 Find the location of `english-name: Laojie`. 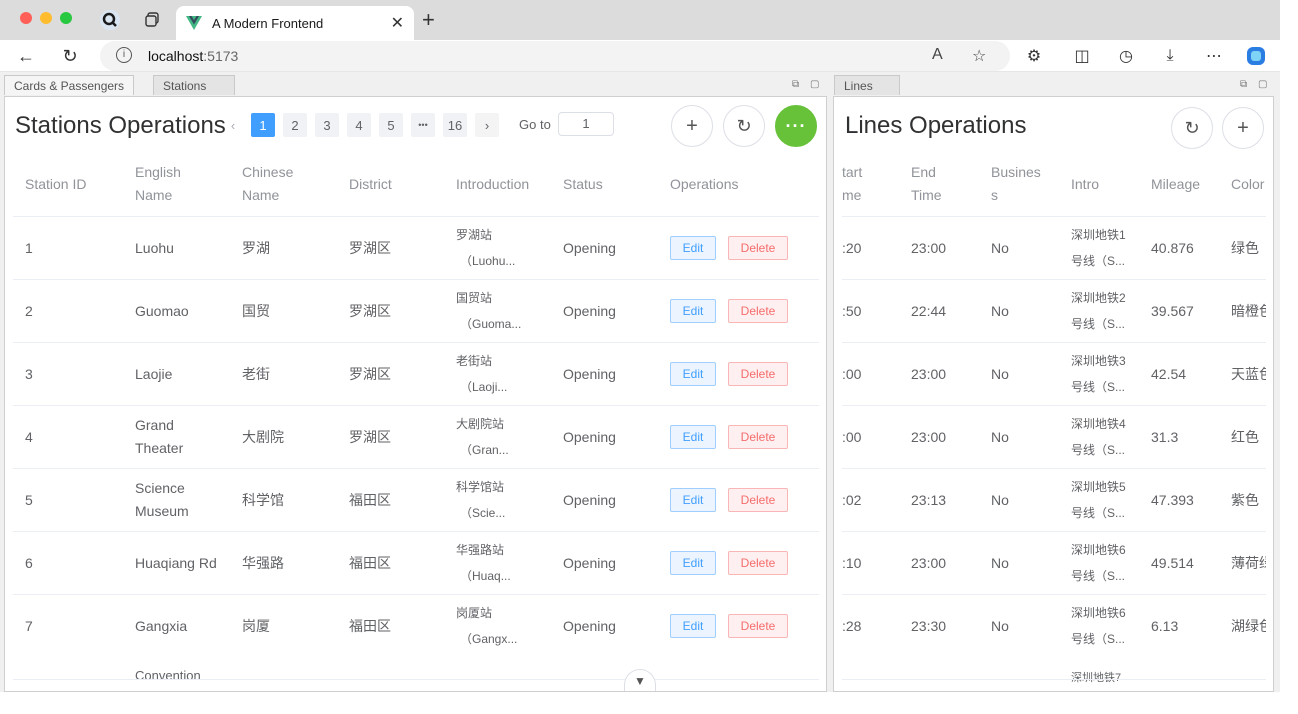

english-name: Laojie is located at coordinates (154, 374).